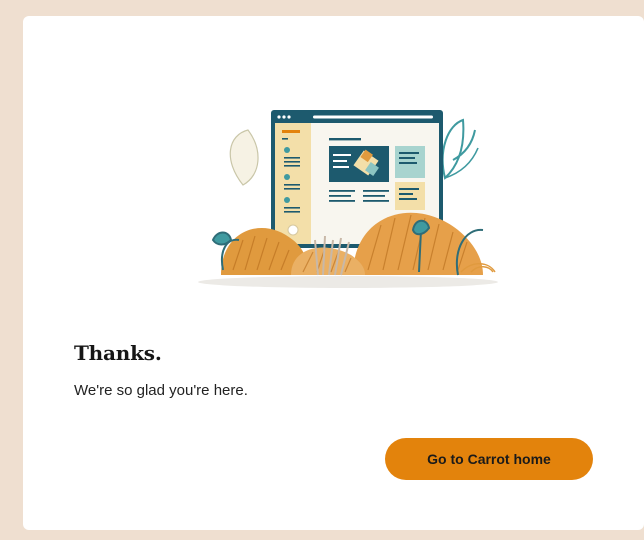  What do you see at coordinates (489, 459) in the screenshot?
I see `go-to-carrot-home-button: Go to Carrot home` at bounding box center [489, 459].